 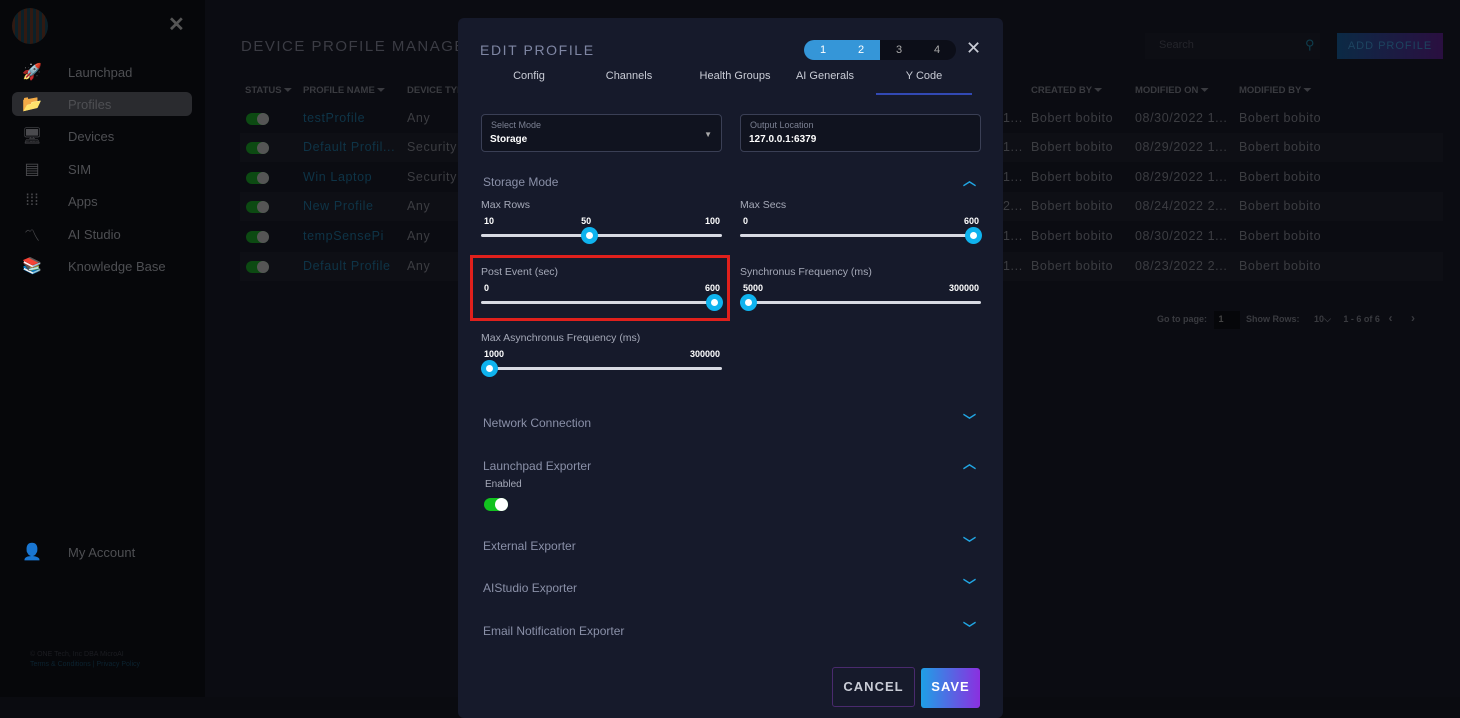 I want to click on tab-y-code: Y Code, so click(x=924, y=76).